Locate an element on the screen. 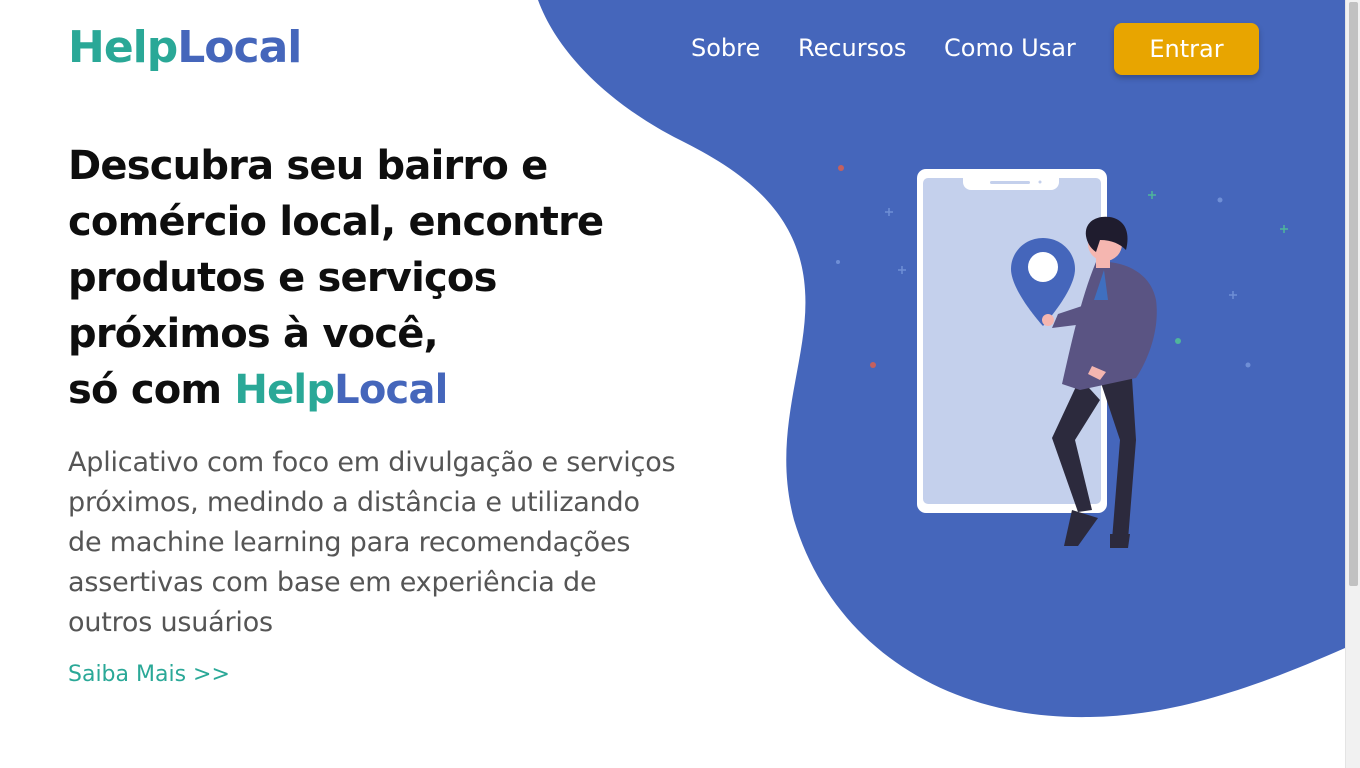  brand-help: Help is located at coordinates (123, 47).